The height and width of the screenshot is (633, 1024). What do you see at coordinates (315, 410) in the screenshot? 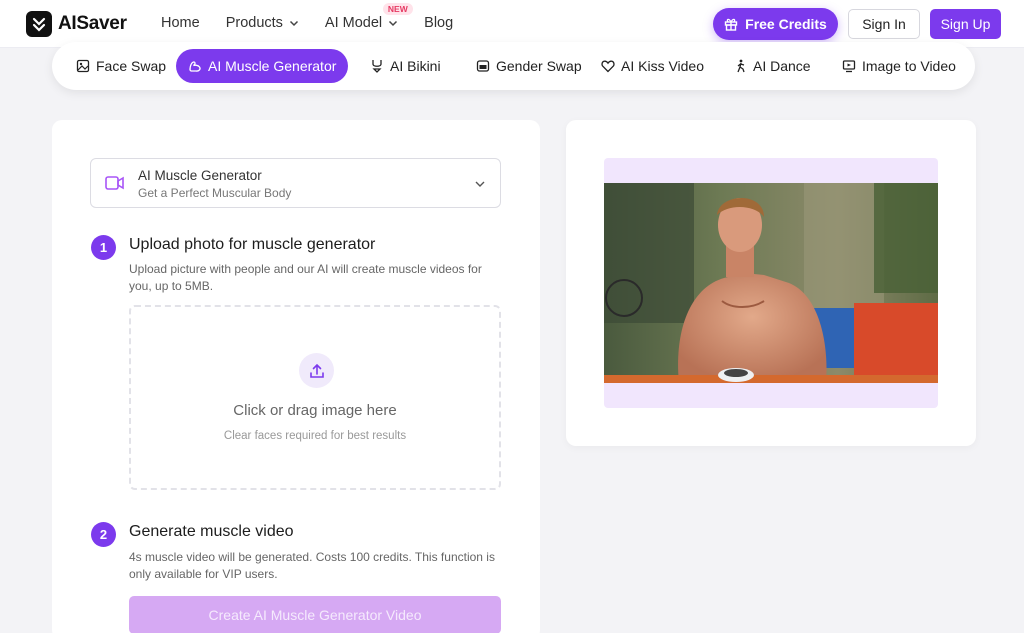
I see `dropzone-title: Click or drag image here` at bounding box center [315, 410].